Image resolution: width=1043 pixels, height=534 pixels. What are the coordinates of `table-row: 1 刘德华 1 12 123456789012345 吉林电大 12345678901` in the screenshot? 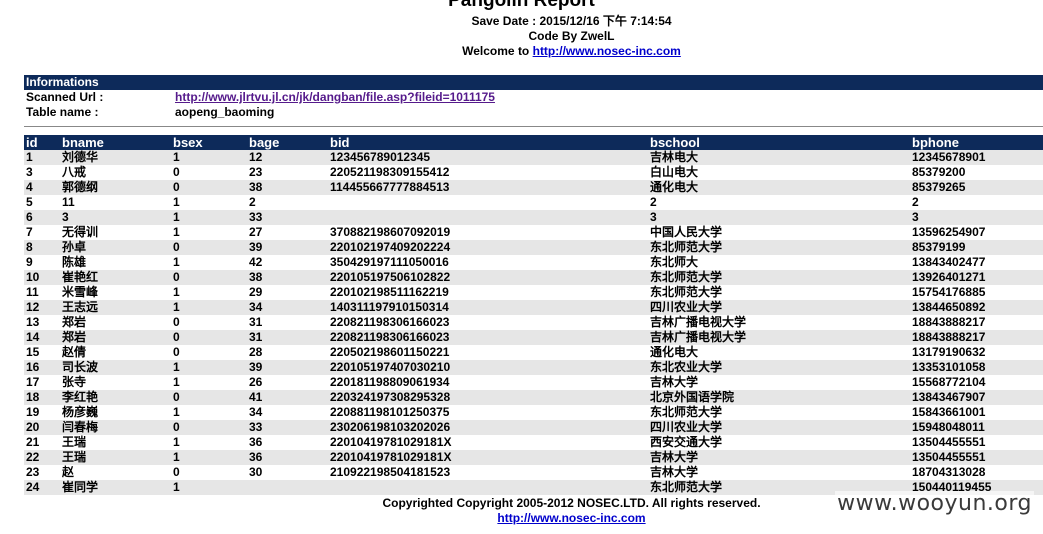 It's located at (533, 157).